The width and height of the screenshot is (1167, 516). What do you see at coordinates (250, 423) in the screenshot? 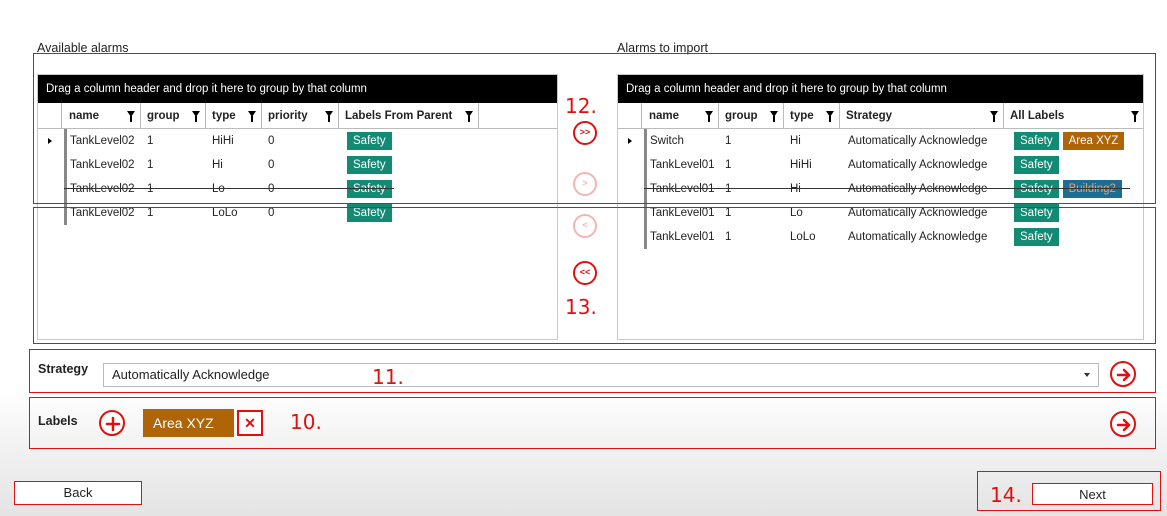
I see `remove-label-button: ✕` at bounding box center [250, 423].